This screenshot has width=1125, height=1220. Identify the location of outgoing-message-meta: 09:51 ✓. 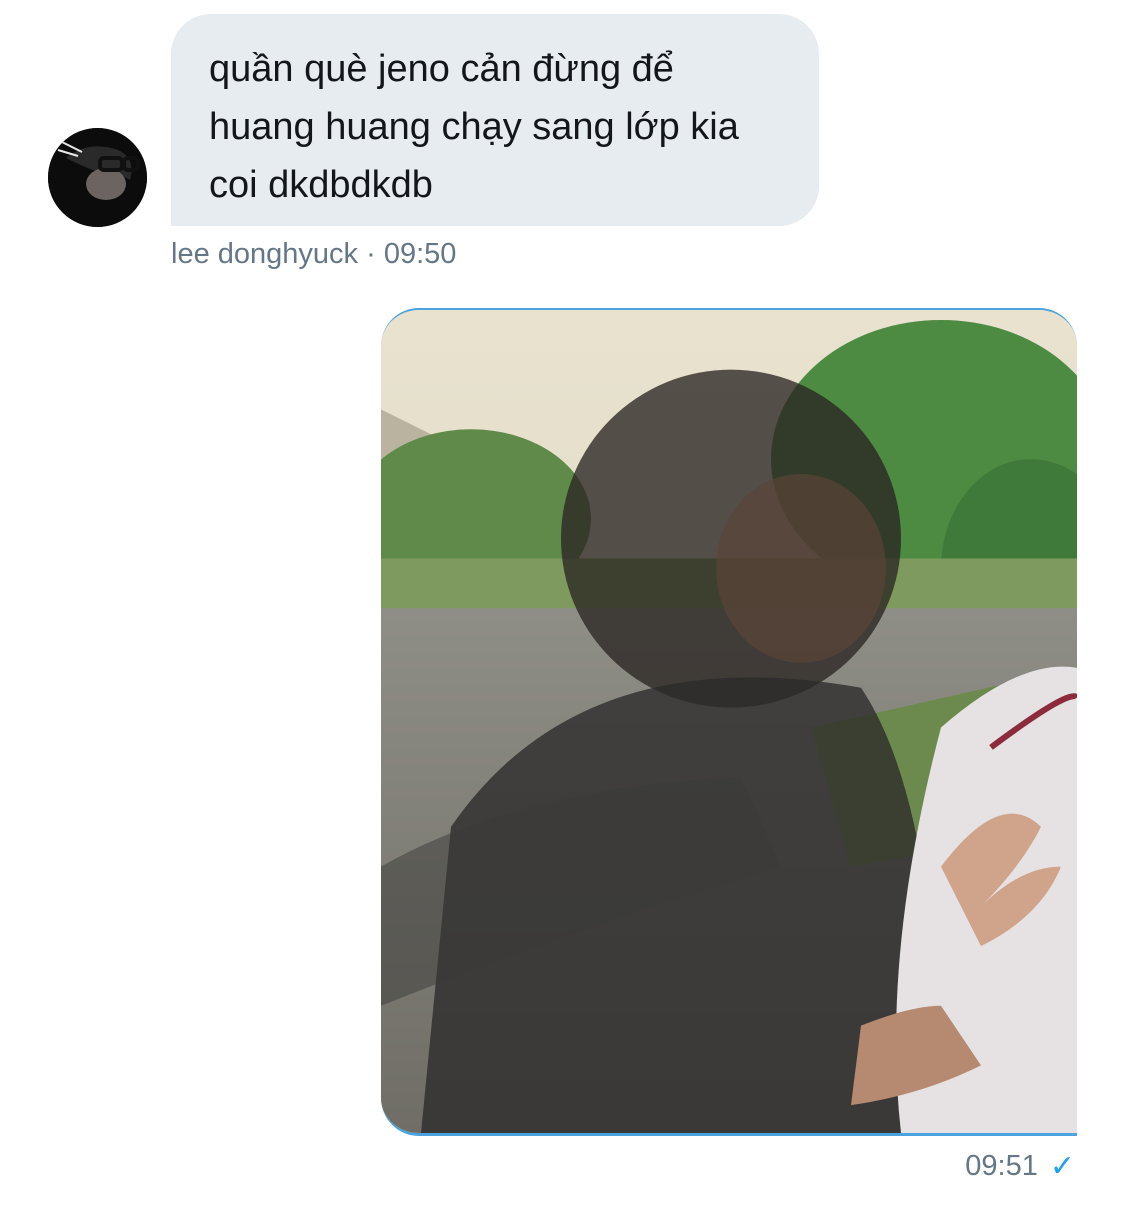
(1020, 1166).